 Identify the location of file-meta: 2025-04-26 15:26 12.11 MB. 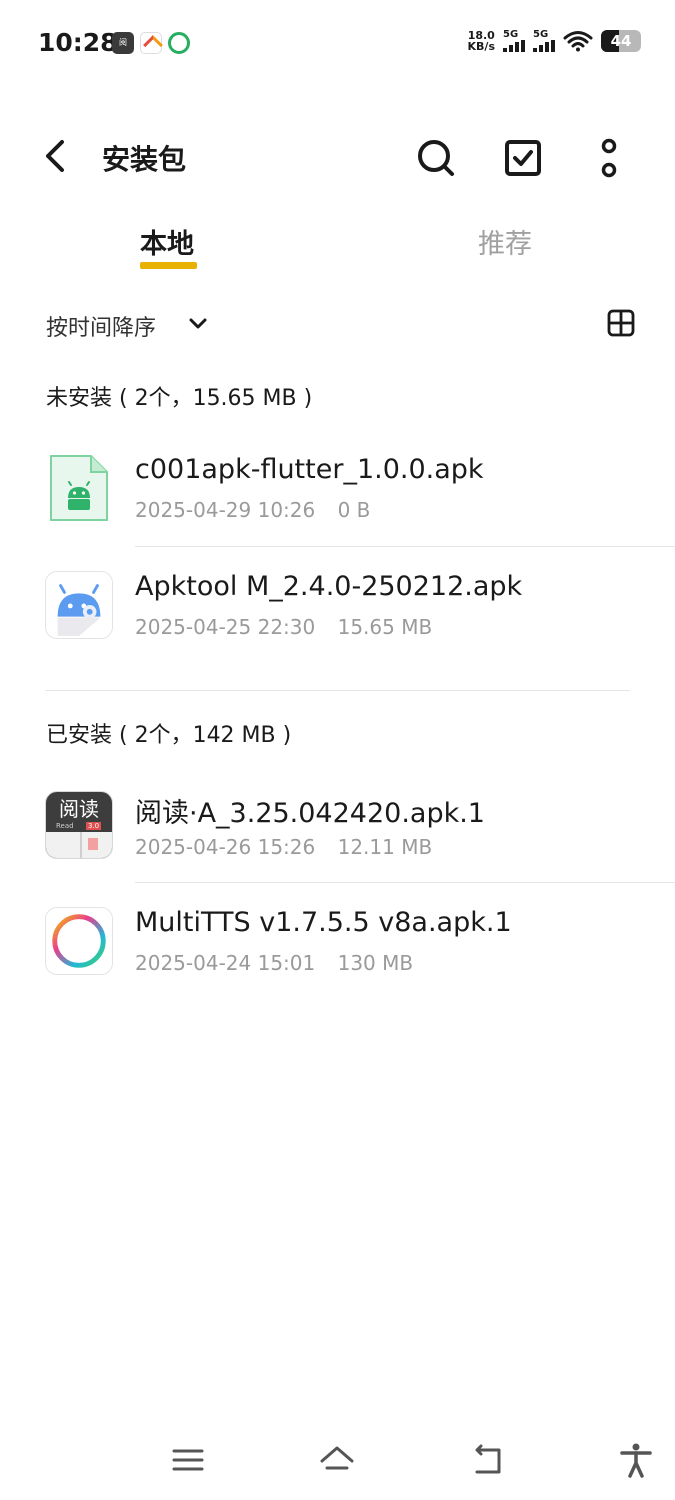
(283, 847).